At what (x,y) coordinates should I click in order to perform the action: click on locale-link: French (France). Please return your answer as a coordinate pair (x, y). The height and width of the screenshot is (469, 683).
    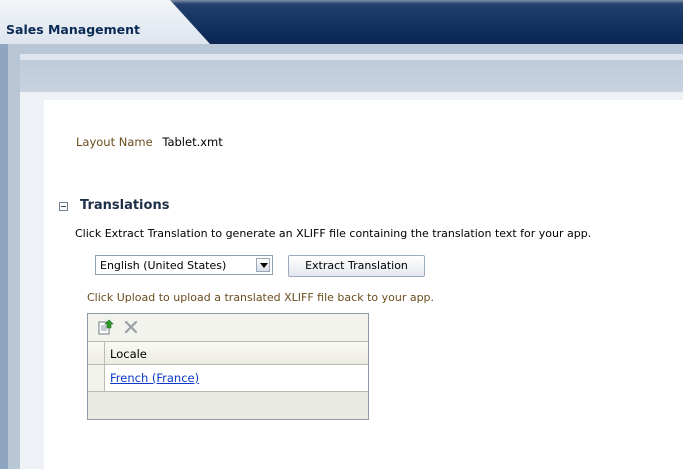
    Looking at the image, I should click on (154, 378).